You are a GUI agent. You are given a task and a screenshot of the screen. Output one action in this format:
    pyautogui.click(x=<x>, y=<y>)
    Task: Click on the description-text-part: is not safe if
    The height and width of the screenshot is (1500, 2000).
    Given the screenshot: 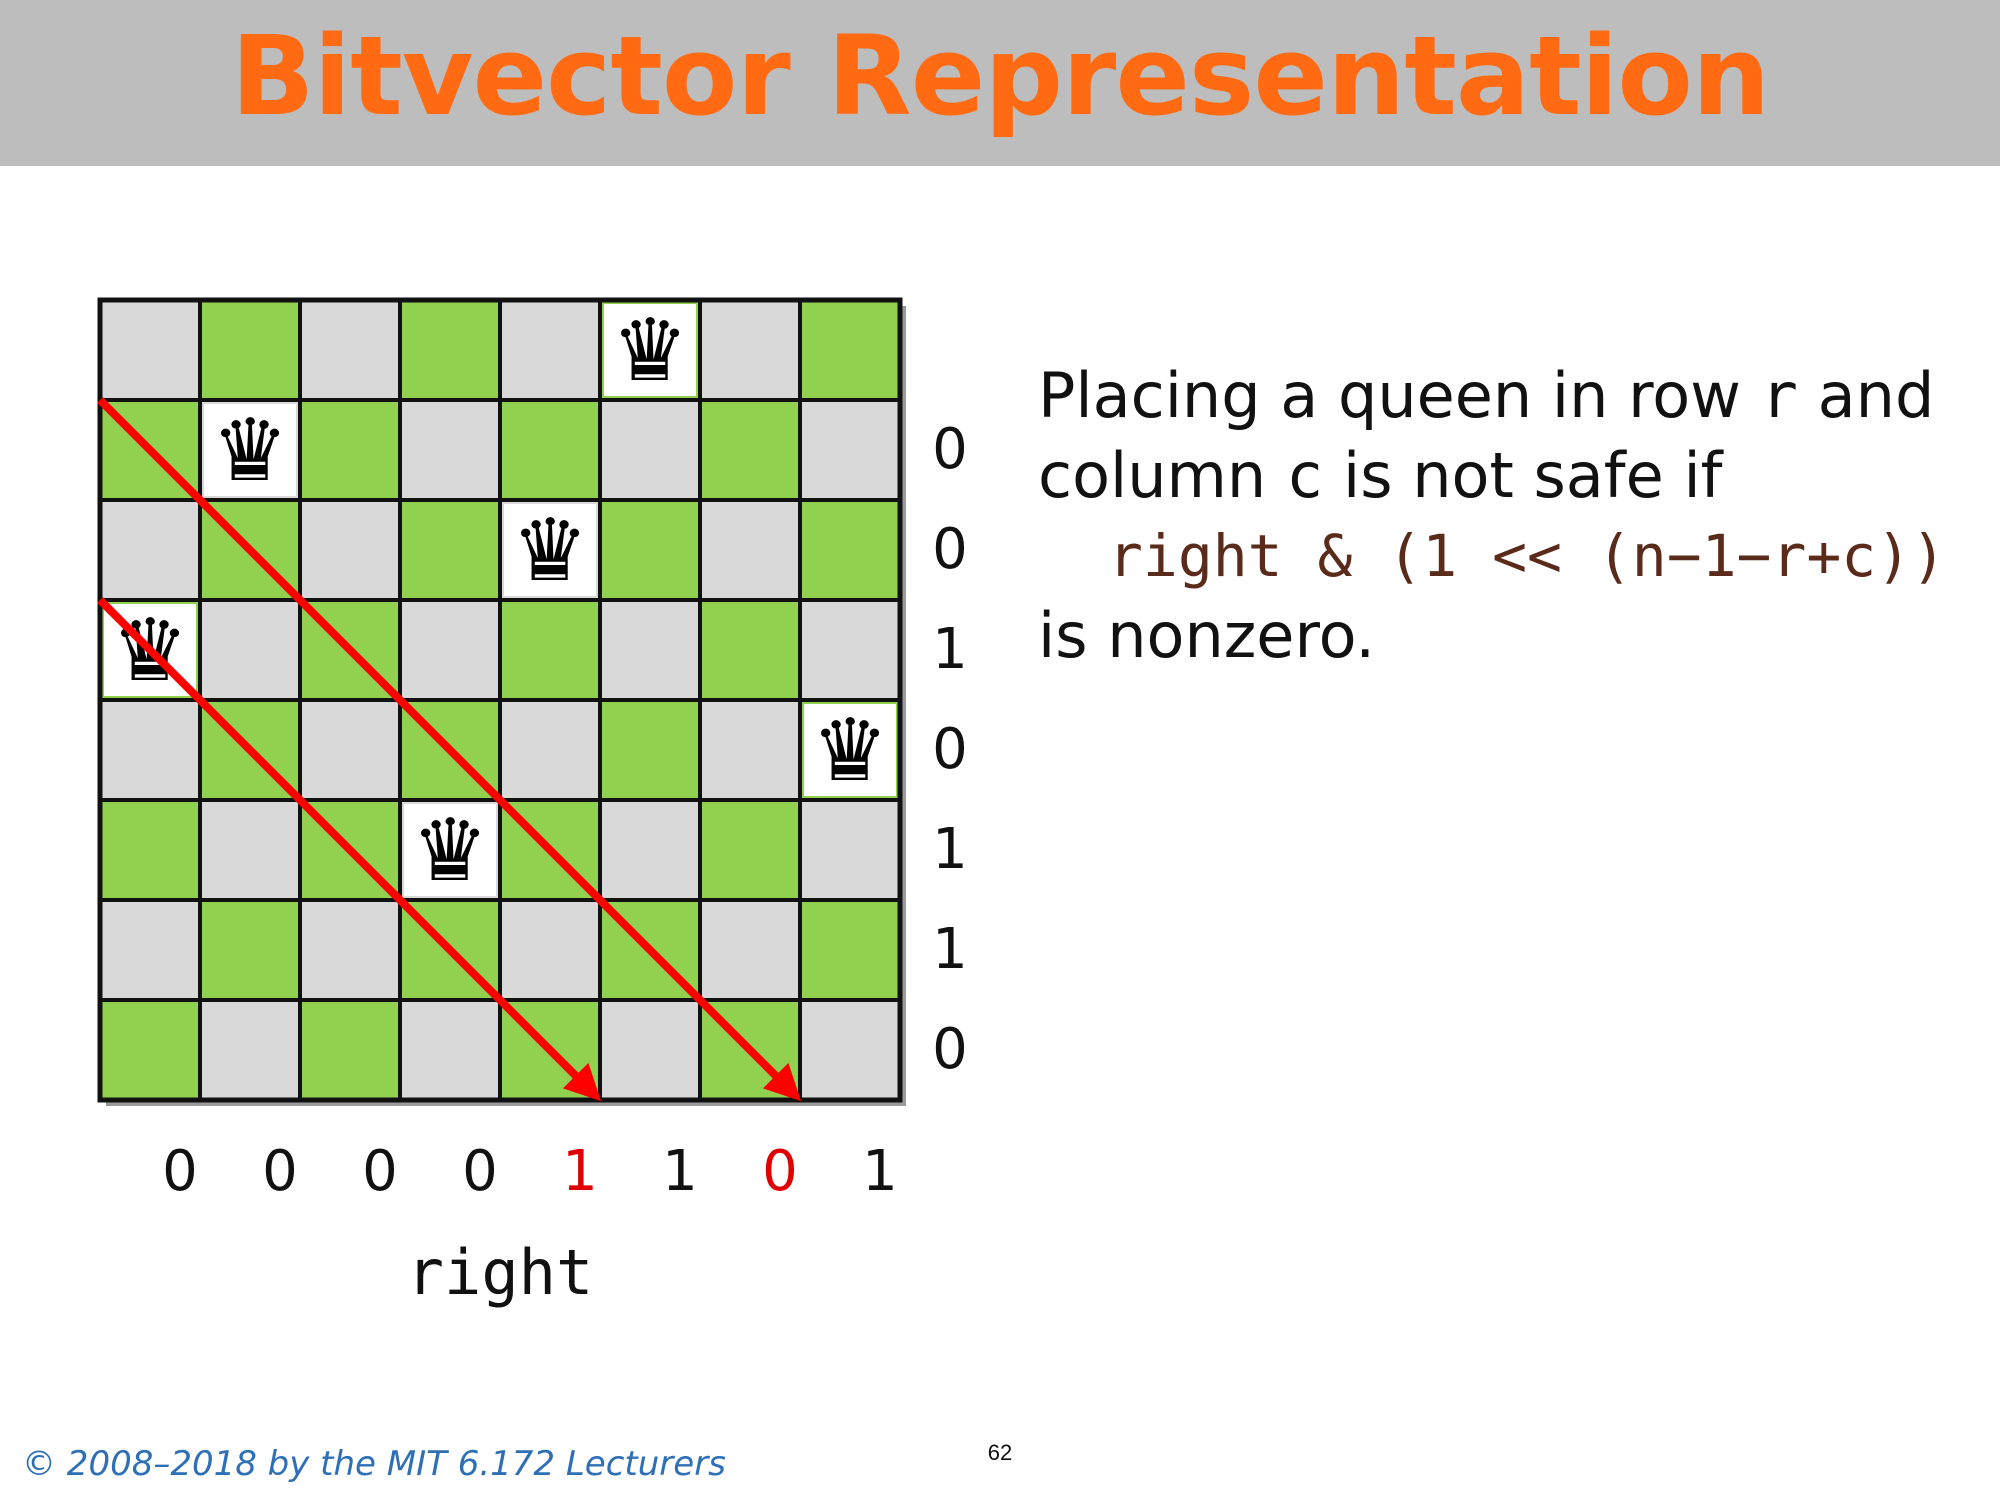 What is the action you would take?
    pyautogui.click(x=1523, y=475)
    